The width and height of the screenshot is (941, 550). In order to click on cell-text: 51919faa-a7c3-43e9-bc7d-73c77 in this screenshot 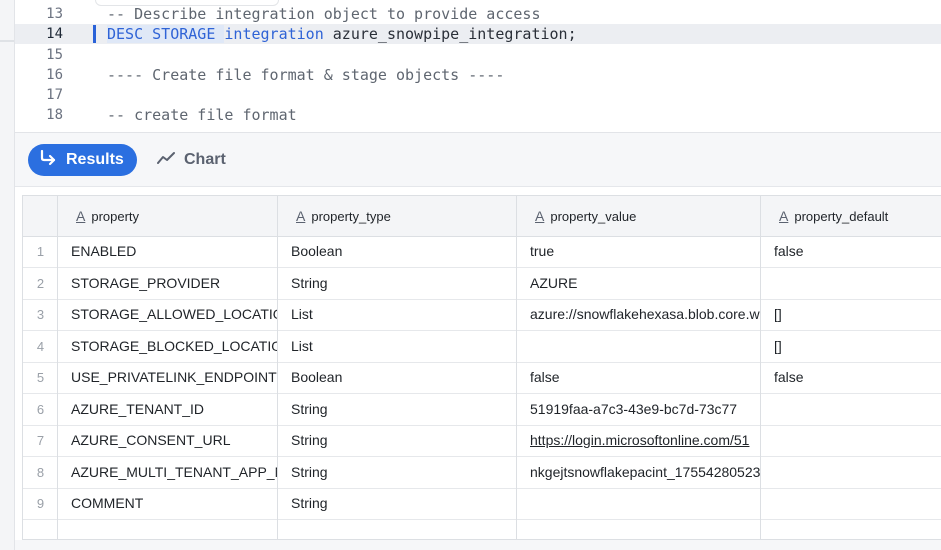, I will do `click(634, 408)`.